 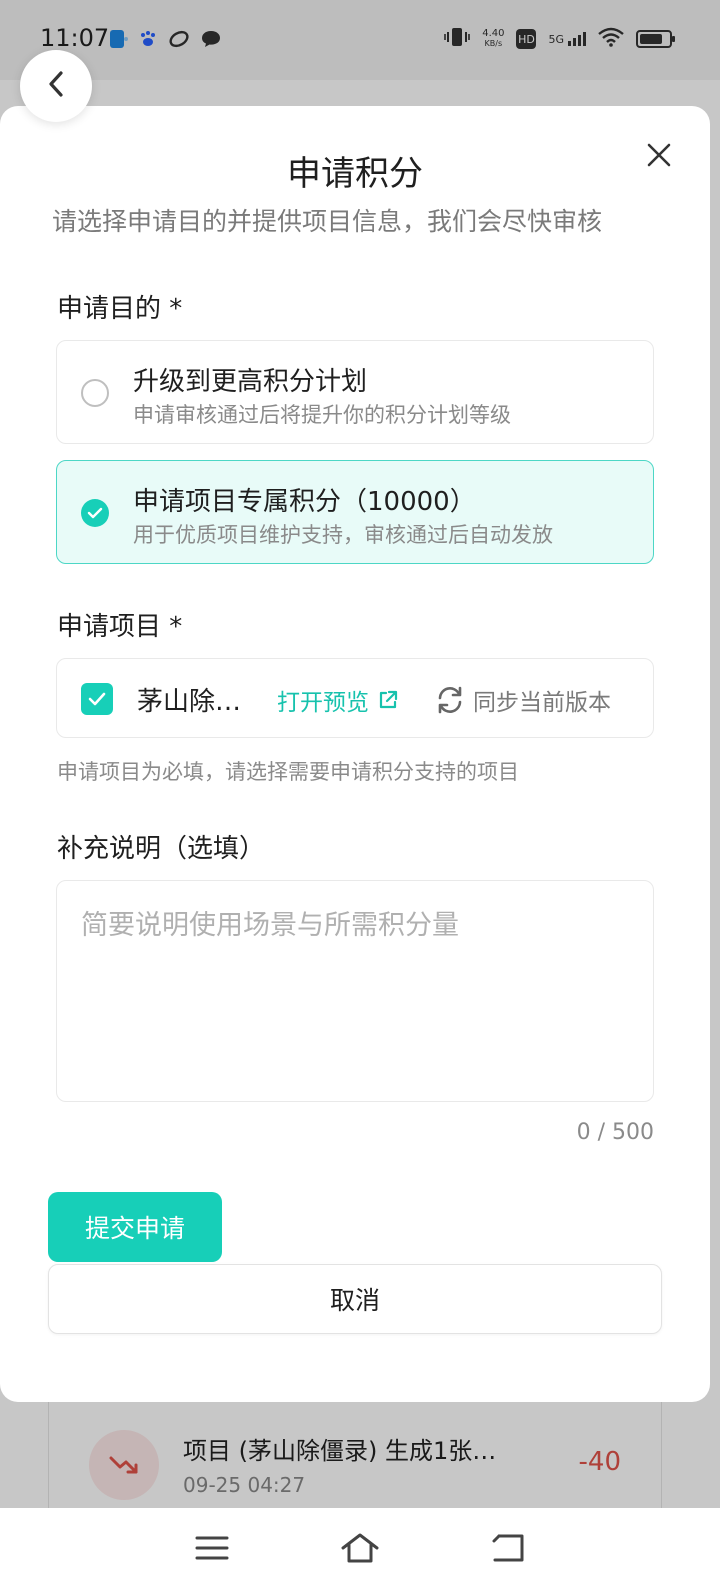 What do you see at coordinates (304, 502) in the screenshot?
I see `option-title: 申请项目专属积分（10000）` at bounding box center [304, 502].